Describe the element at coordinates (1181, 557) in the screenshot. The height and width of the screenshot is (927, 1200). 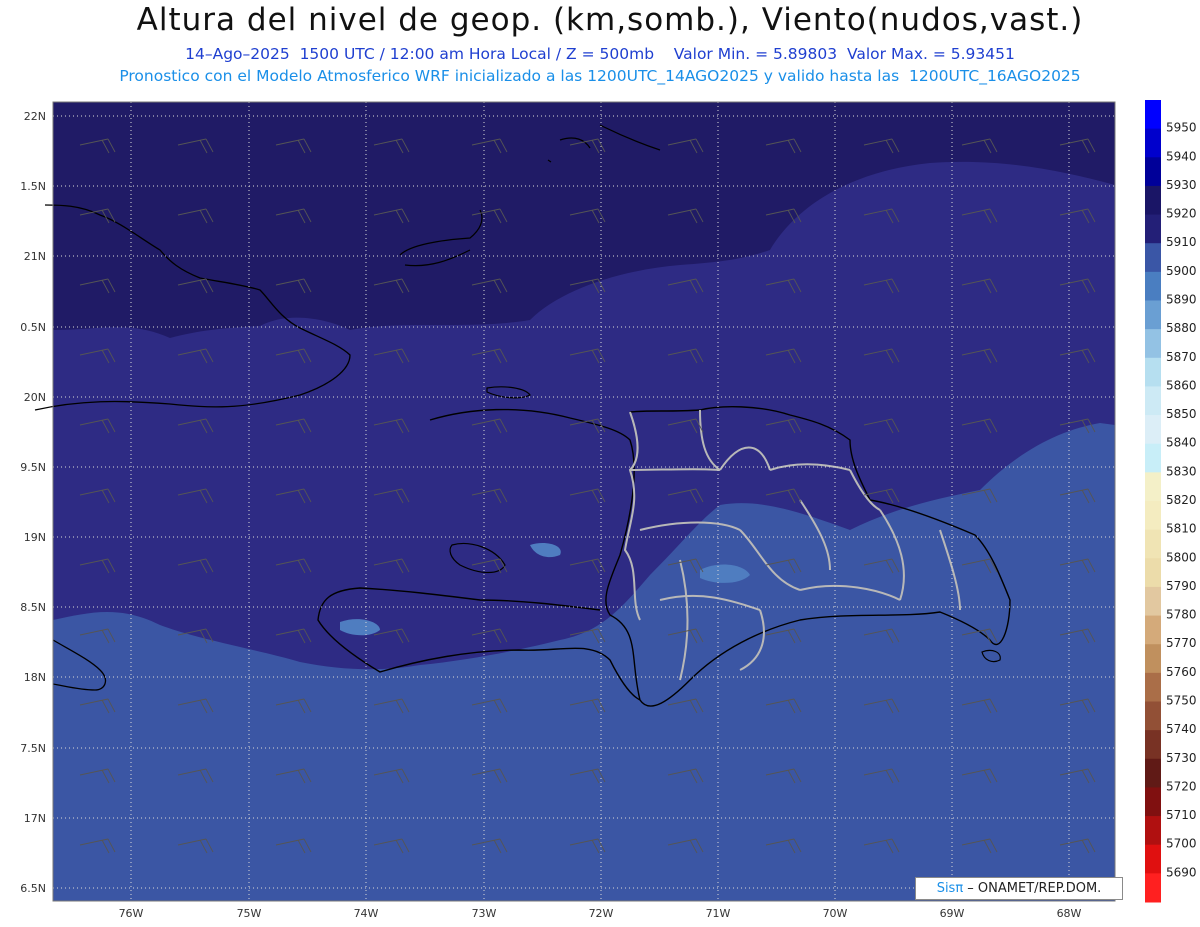
I see `colorbar-label: 5800` at that location.